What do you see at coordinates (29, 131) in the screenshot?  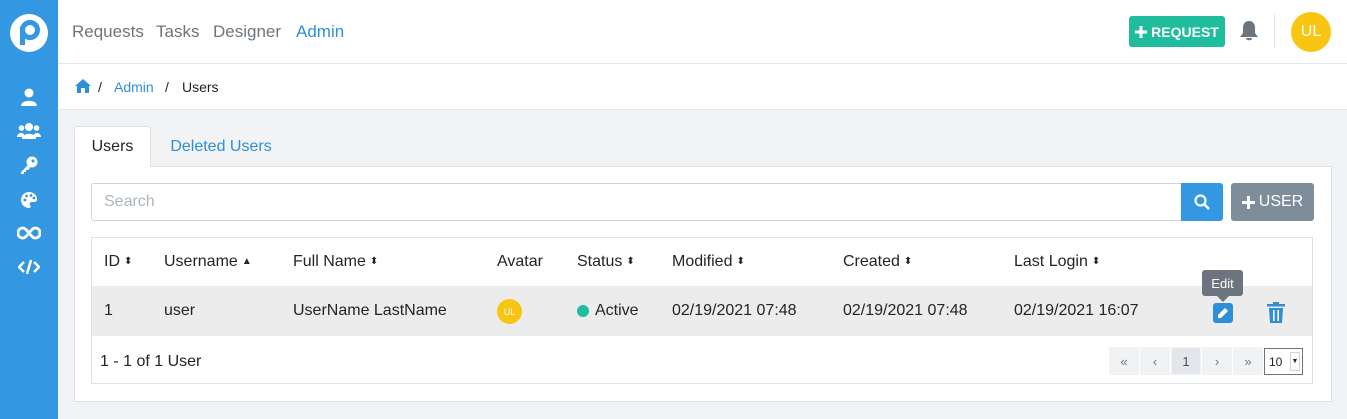 I see `users-icon` at bounding box center [29, 131].